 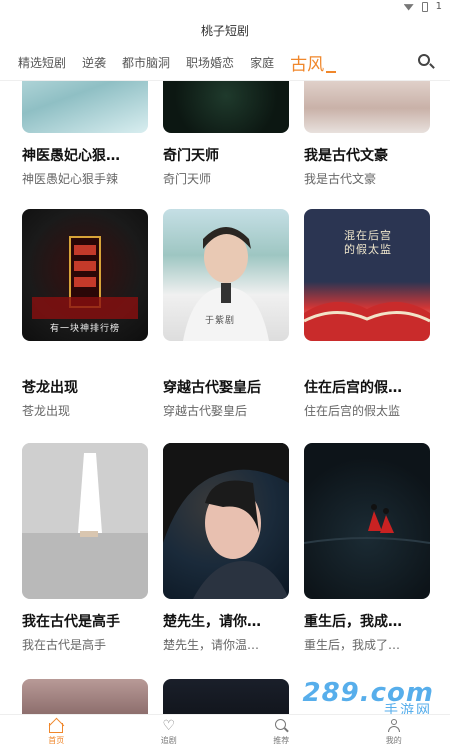 I want to click on tab-ancient-style: 古风, so click(x=313, y=62).